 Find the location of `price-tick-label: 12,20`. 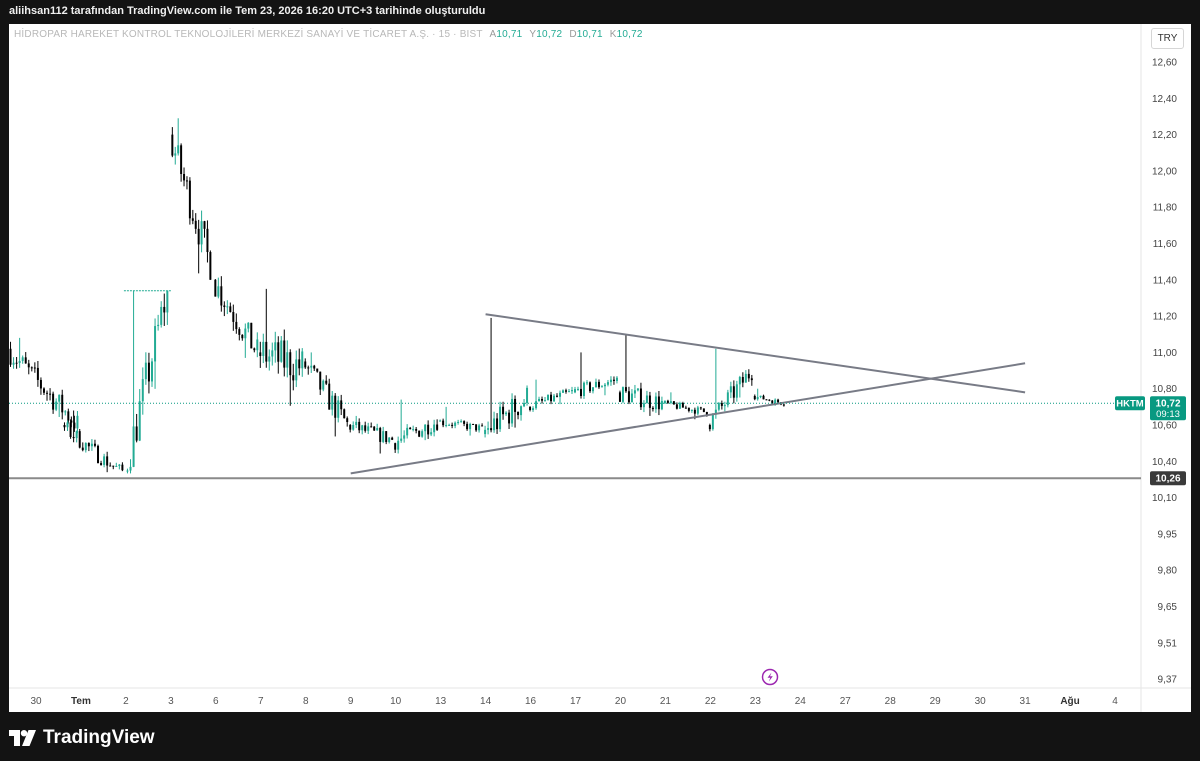

price-tick-label: 12,20 is located at coordinates (1164, 135).